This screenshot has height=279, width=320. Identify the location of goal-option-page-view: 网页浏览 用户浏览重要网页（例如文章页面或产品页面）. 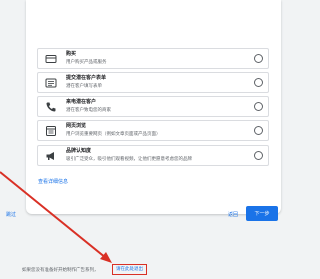
(153, 130).